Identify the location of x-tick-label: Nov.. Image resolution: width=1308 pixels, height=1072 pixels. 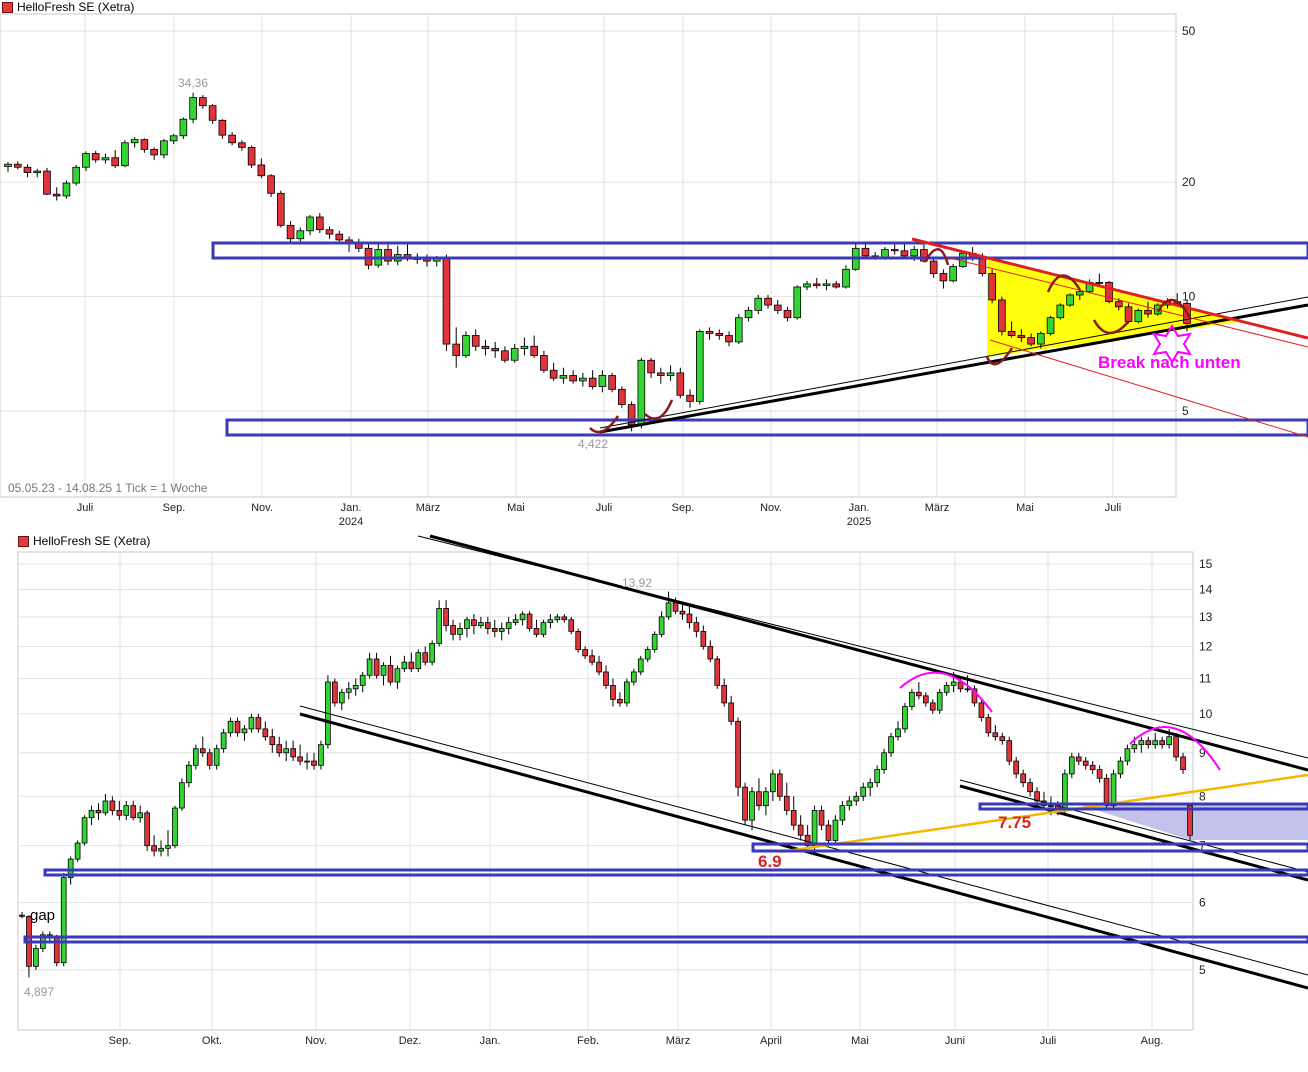
(316, 1041).